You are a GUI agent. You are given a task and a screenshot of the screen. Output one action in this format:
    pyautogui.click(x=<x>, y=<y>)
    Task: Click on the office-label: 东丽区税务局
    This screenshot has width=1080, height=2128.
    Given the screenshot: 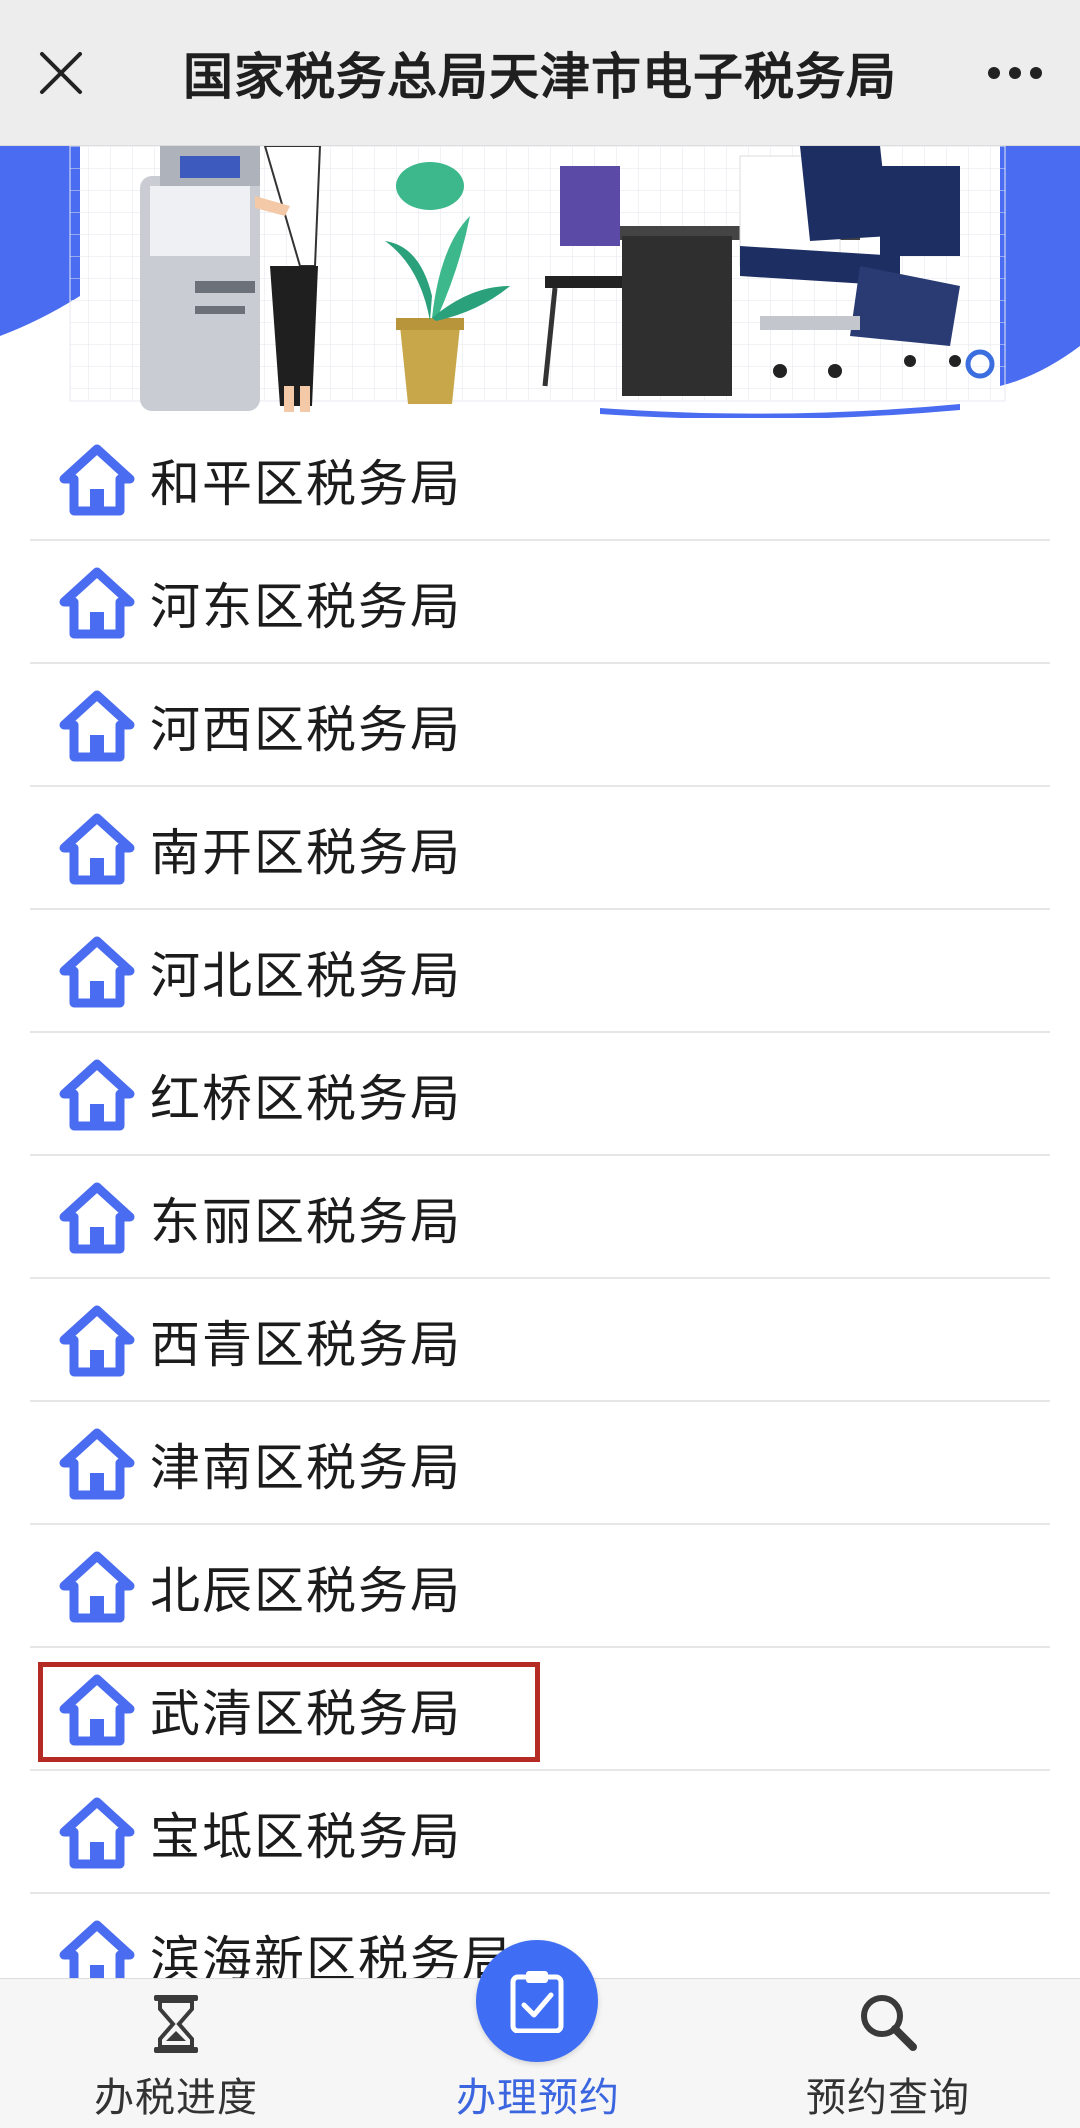 What is the action you would take?
    pyautogui.click(x=306, y=1221)
    